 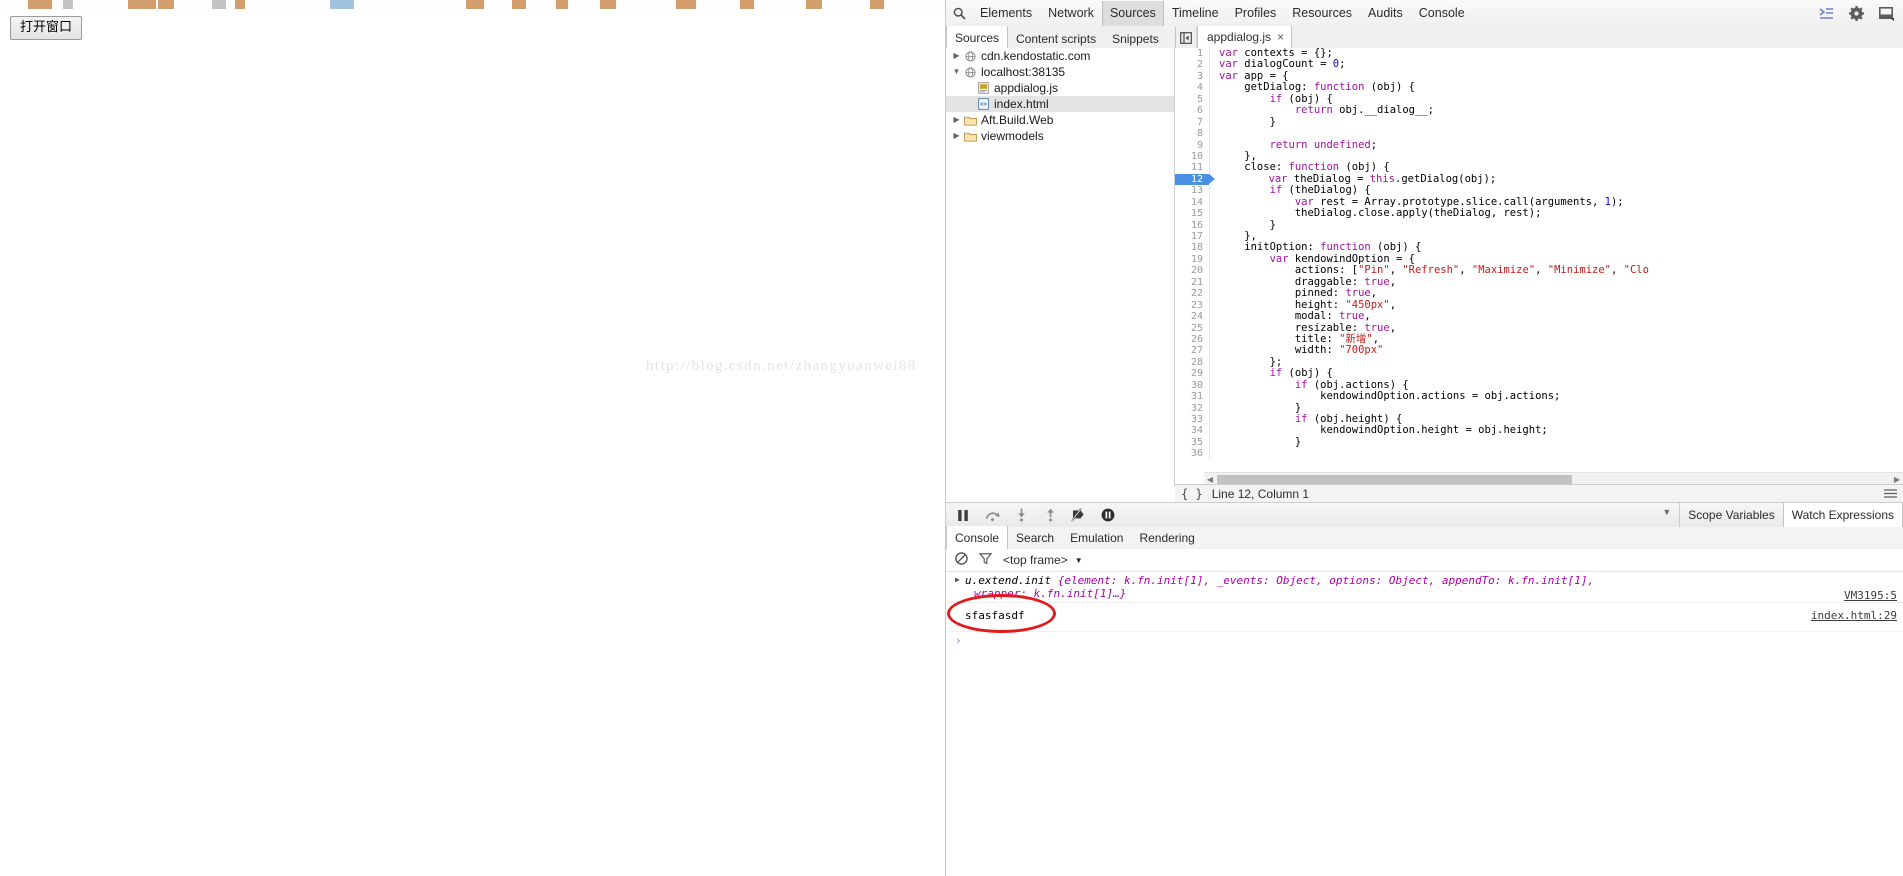 I want to click on code-line: 16 }, so click(x=1539, y=225).